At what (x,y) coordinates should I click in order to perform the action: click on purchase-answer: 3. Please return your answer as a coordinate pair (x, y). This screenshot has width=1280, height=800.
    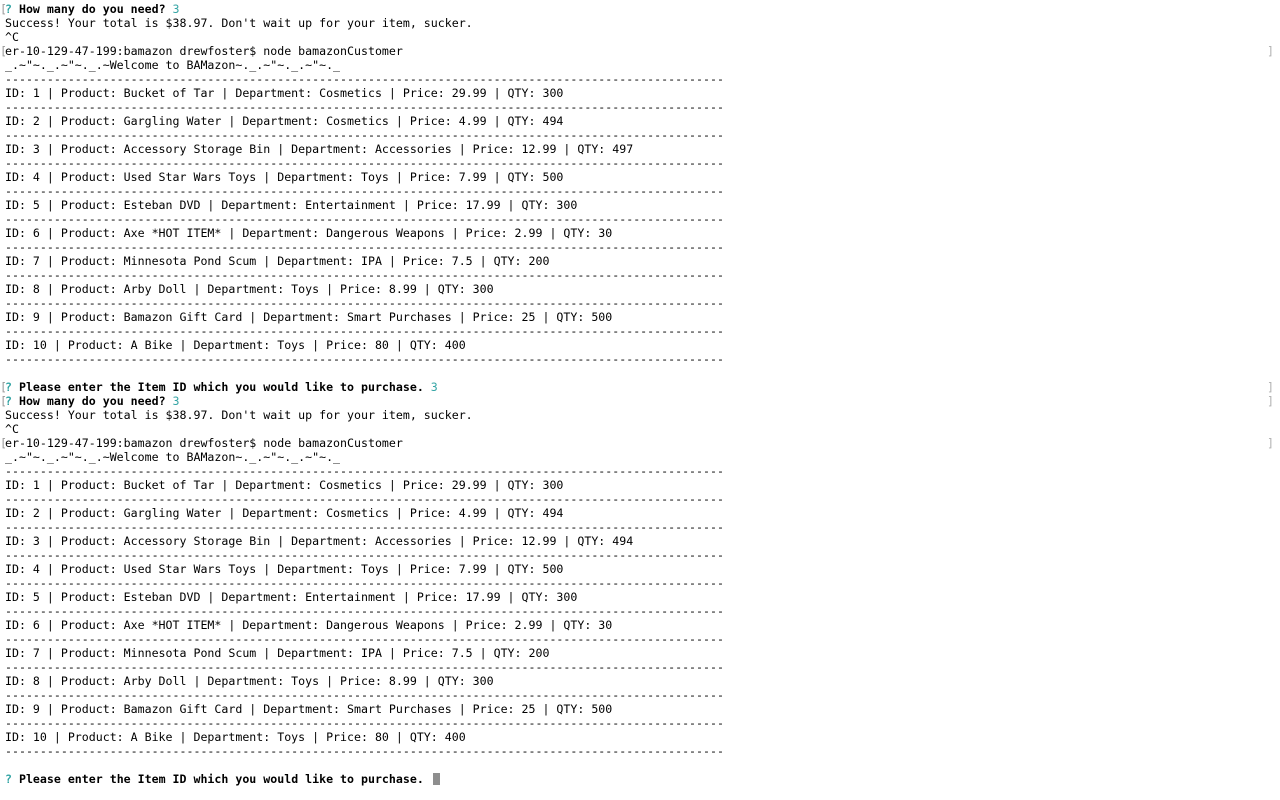
    Looking at the image, I should click on (434, 387).